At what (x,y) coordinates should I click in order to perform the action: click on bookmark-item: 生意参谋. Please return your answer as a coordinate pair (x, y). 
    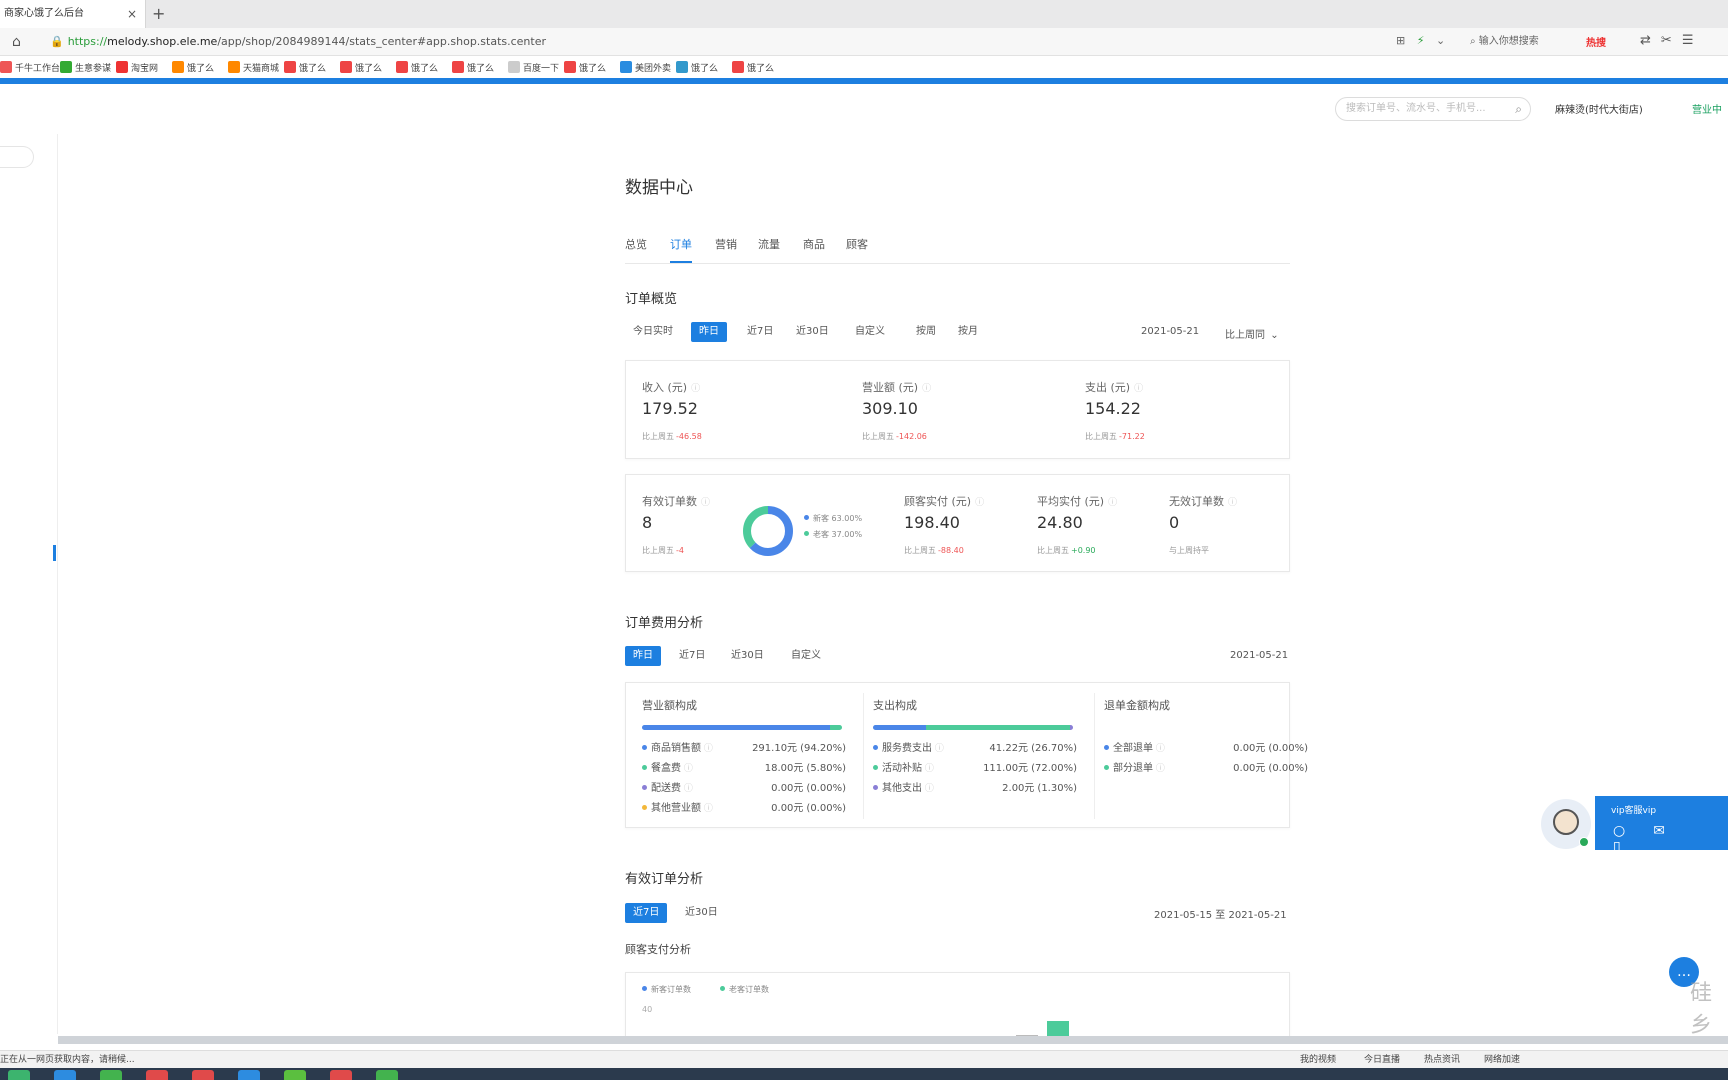
    Looking at the image, I should click on (85, 67).